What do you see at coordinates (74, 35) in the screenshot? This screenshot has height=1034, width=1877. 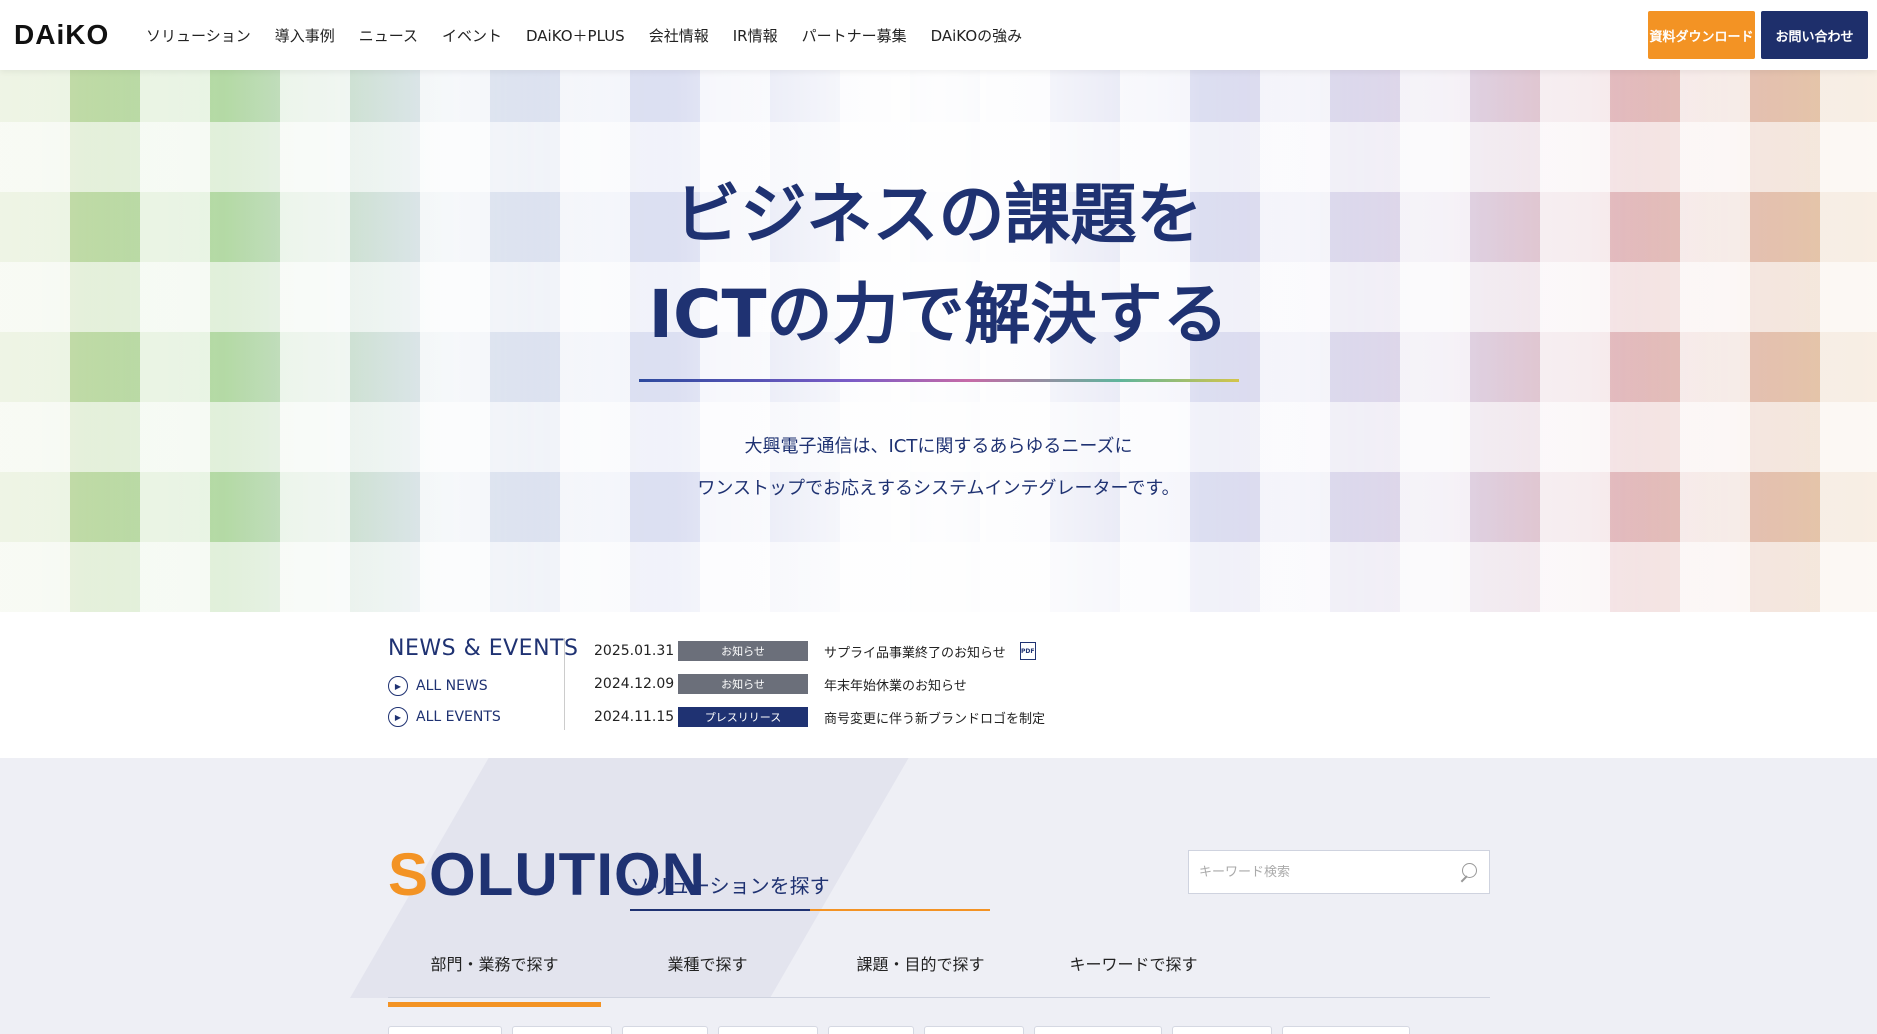 I see `logo: DAiKO` at bounding box center [74, 35].